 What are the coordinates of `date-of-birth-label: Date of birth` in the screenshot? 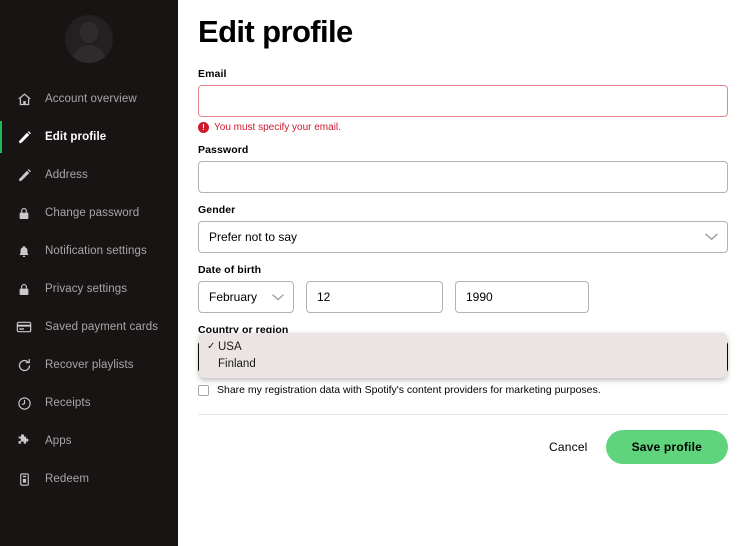 It's located at (230, 270).